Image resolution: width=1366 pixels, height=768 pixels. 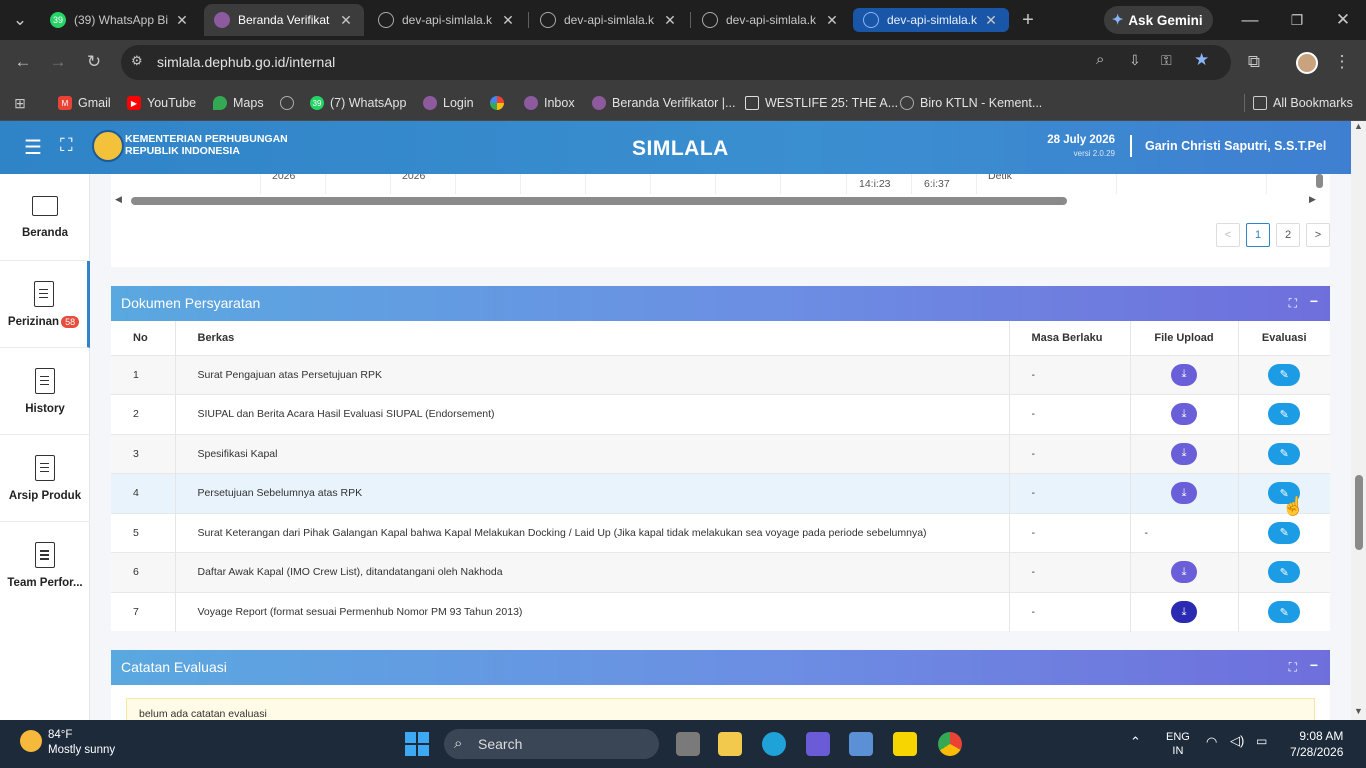 What do you see at coordinates (20, 20) in the screenshot?
I see `tab-search-icon: ⌄` at bounding box center [20, 20].